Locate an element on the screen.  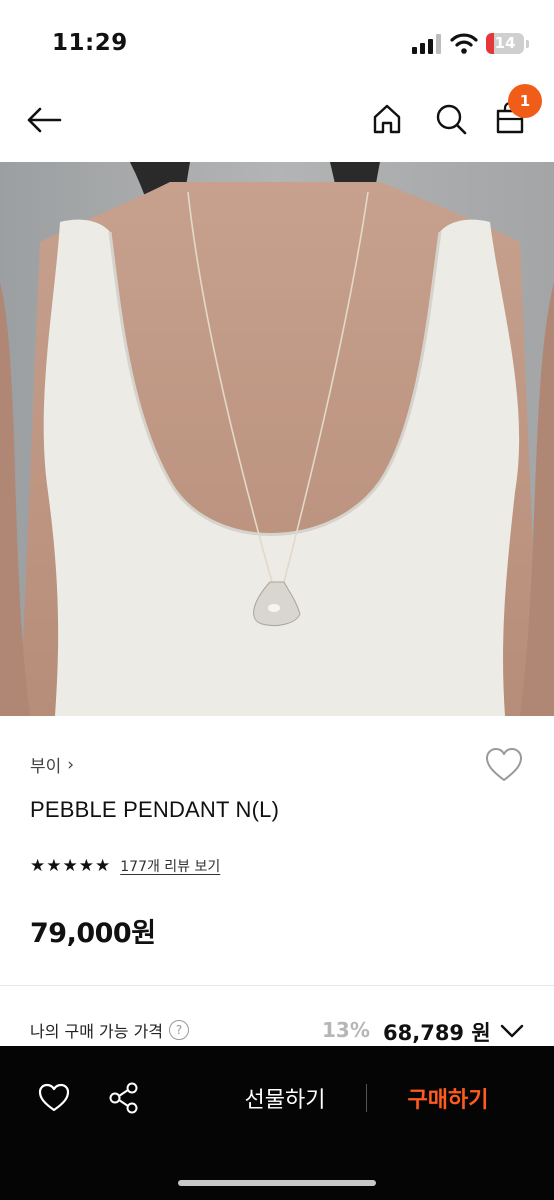
battery-icon: 14 is located at coordinates (505, 43).